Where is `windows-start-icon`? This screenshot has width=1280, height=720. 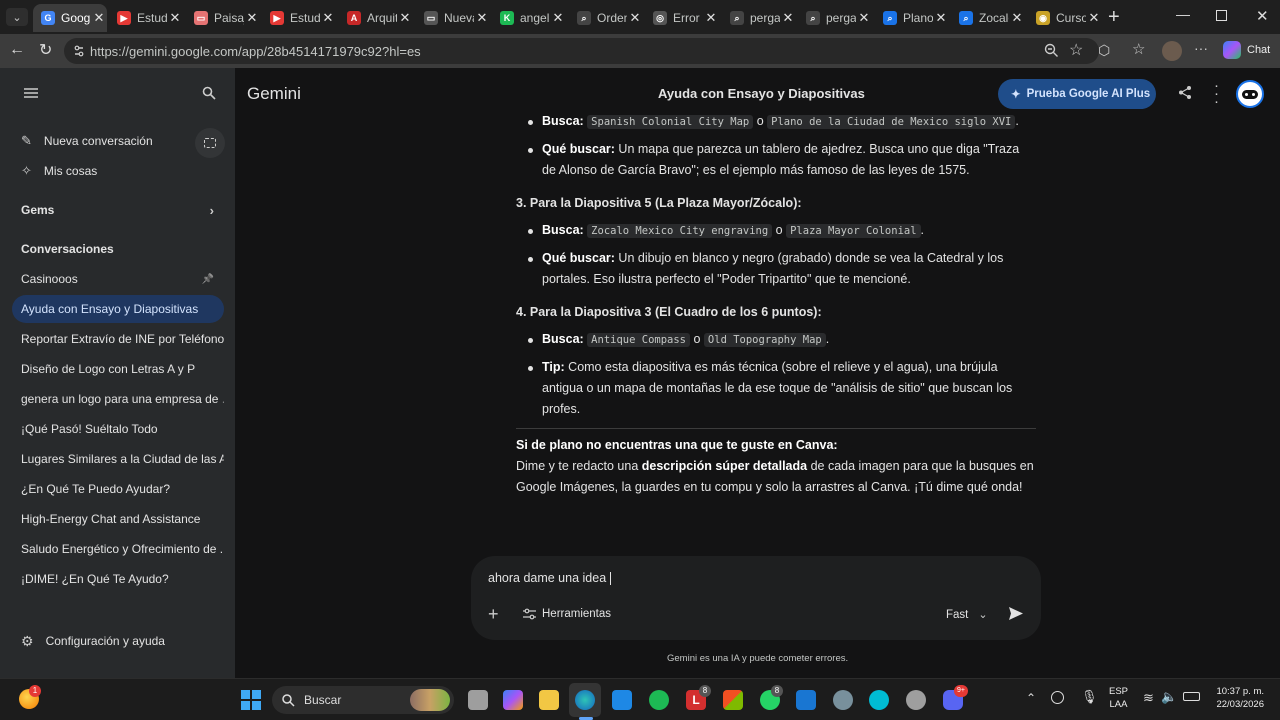 windows-start-icon is located at coordinates (251, 700).